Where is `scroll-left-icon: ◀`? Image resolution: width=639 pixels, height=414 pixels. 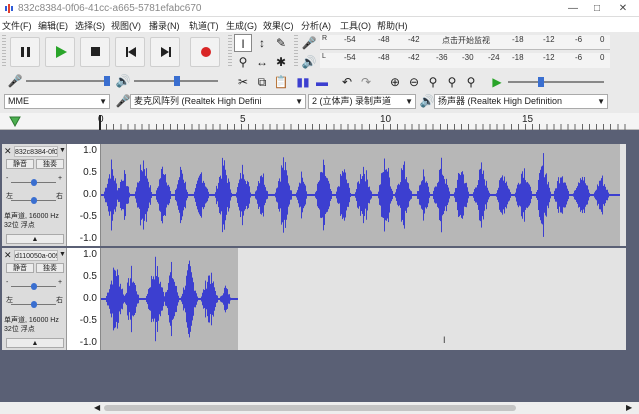 scroll-left-icon: ◀ is located at coordinates (97, 407).